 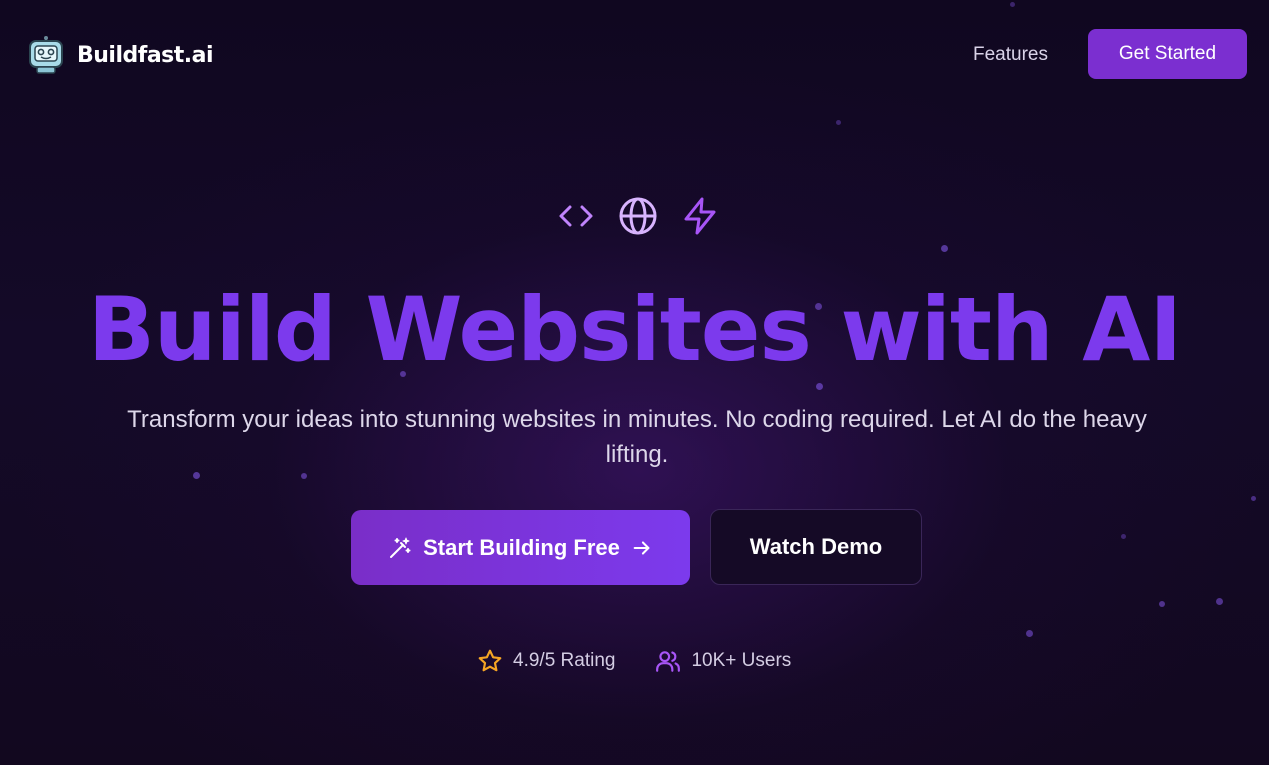 What do you see at coordinates (634, 55) in the screenshot?
I see `site-header: Buildfast.ai Features Get Started` at bounding box center [634, 55].